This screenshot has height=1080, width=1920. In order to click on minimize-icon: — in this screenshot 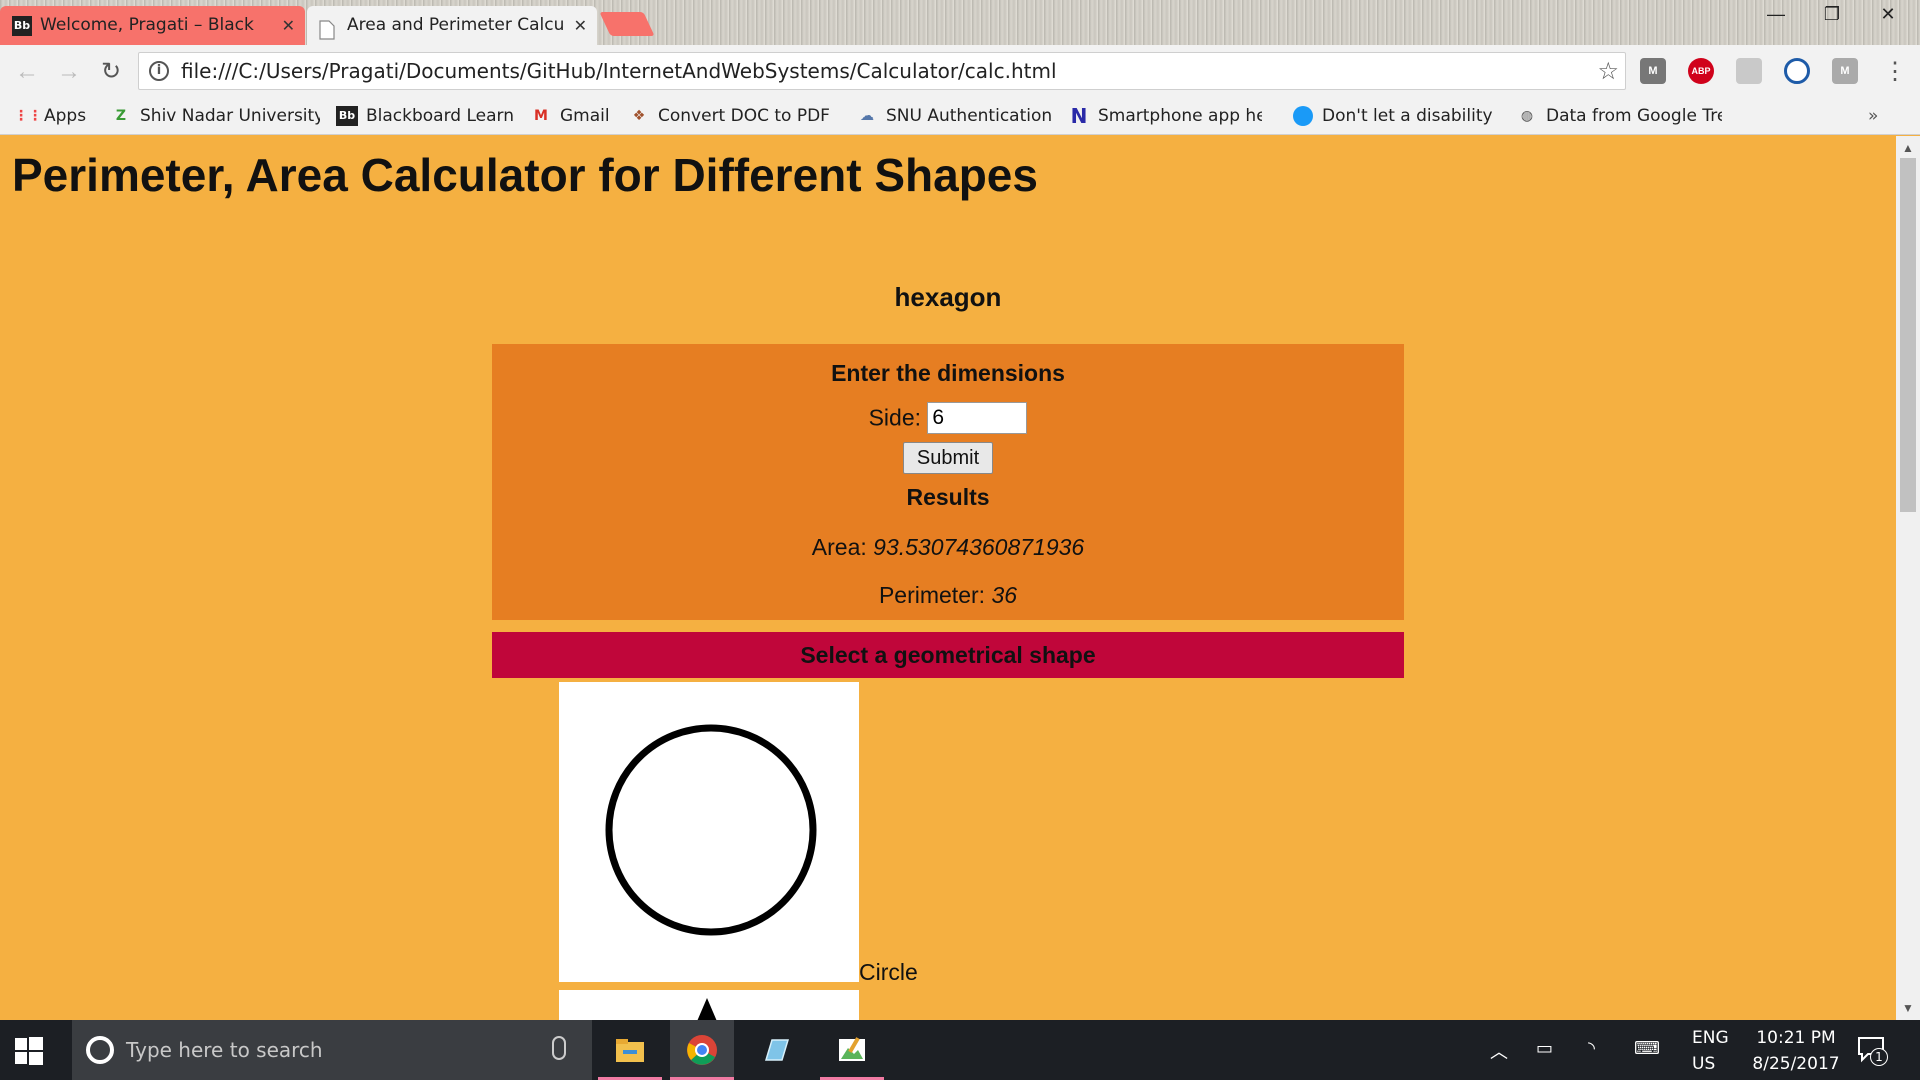, I will do `click(1776, 15)`.